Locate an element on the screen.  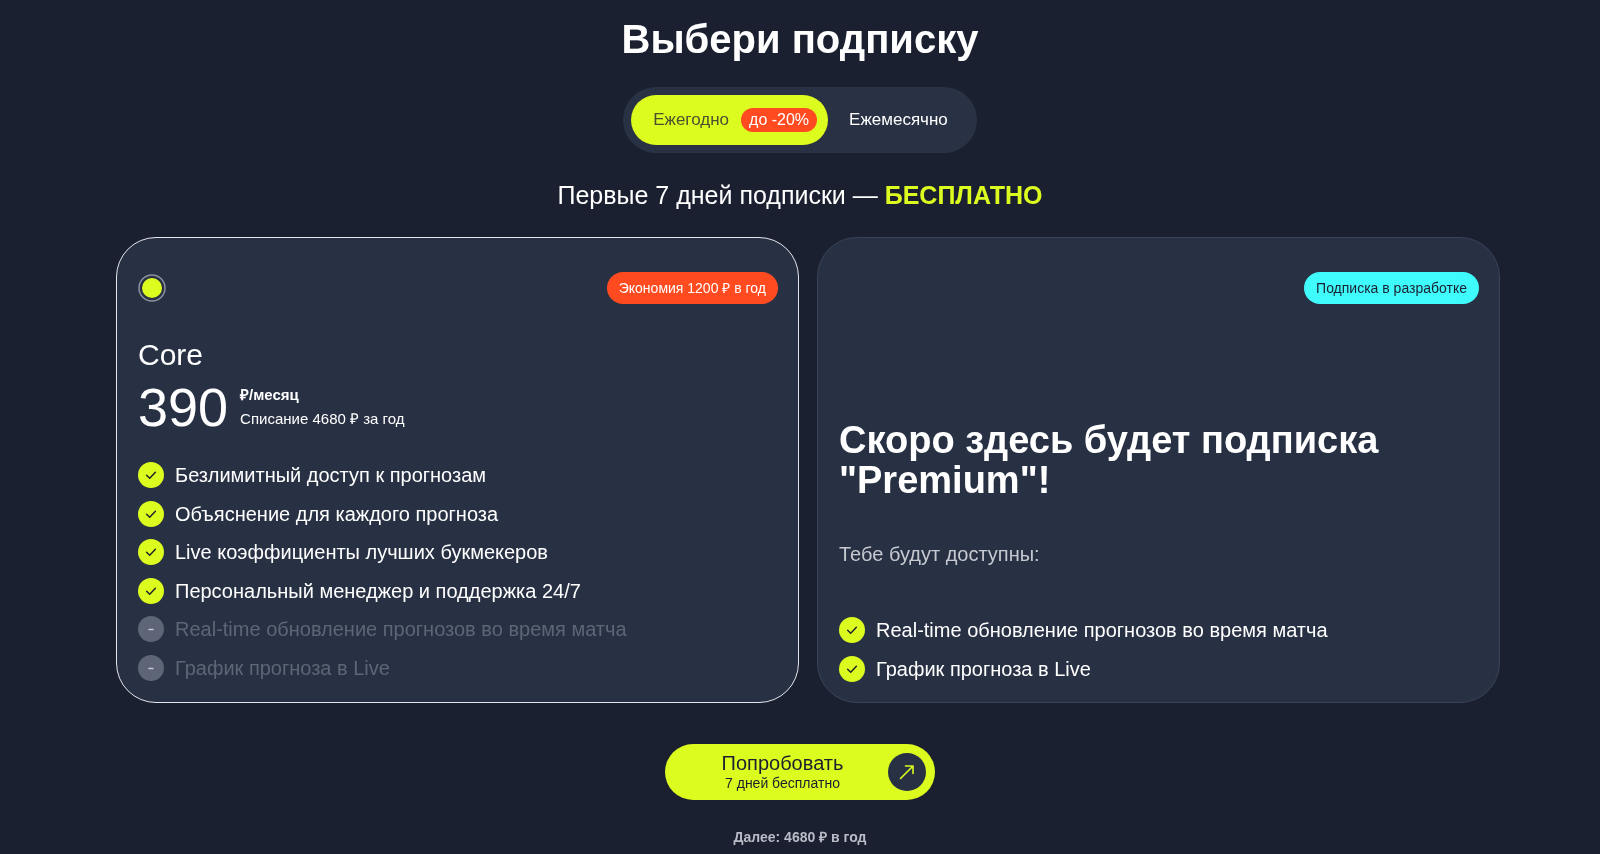
card-heading: Скоро здесь будет подписка "Premium"! is located at coordinates (1109, 460).